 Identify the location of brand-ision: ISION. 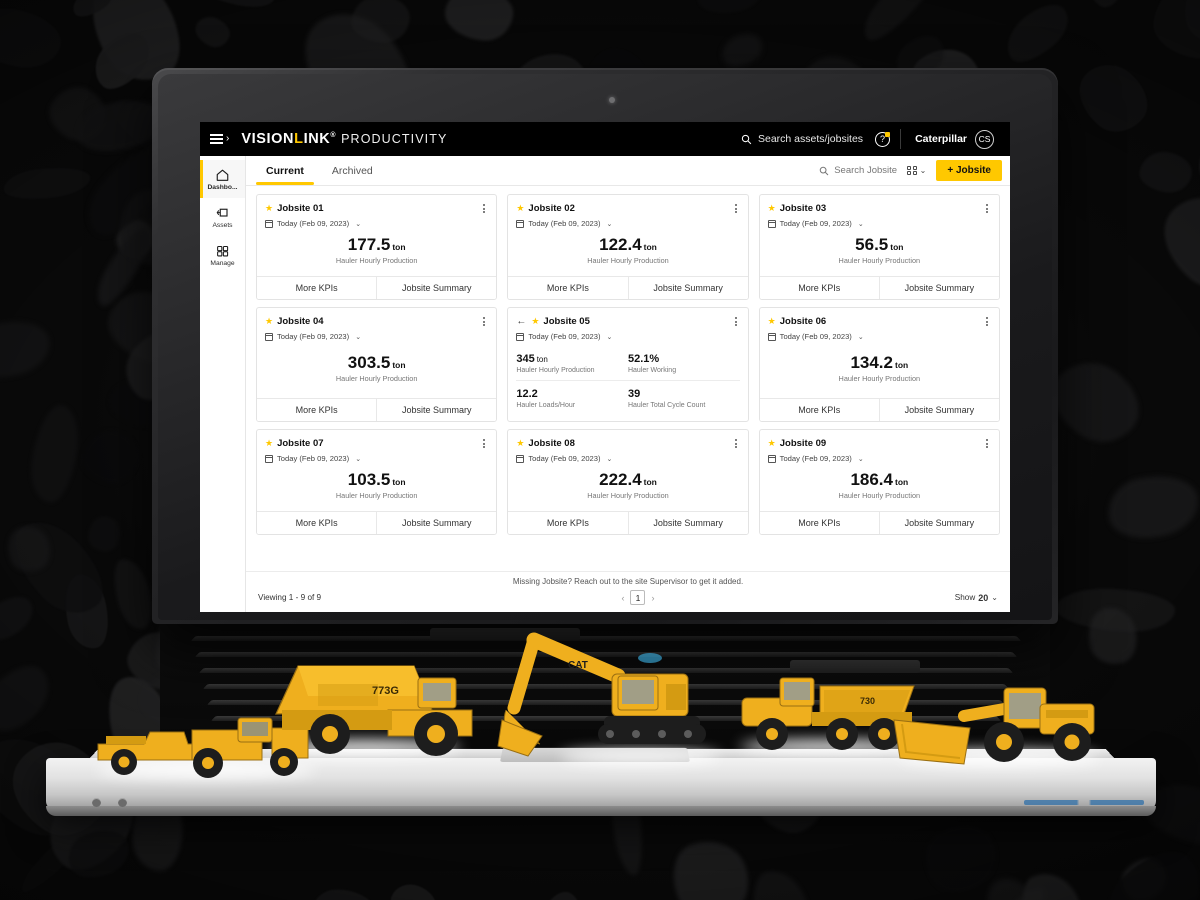
(273, 139).